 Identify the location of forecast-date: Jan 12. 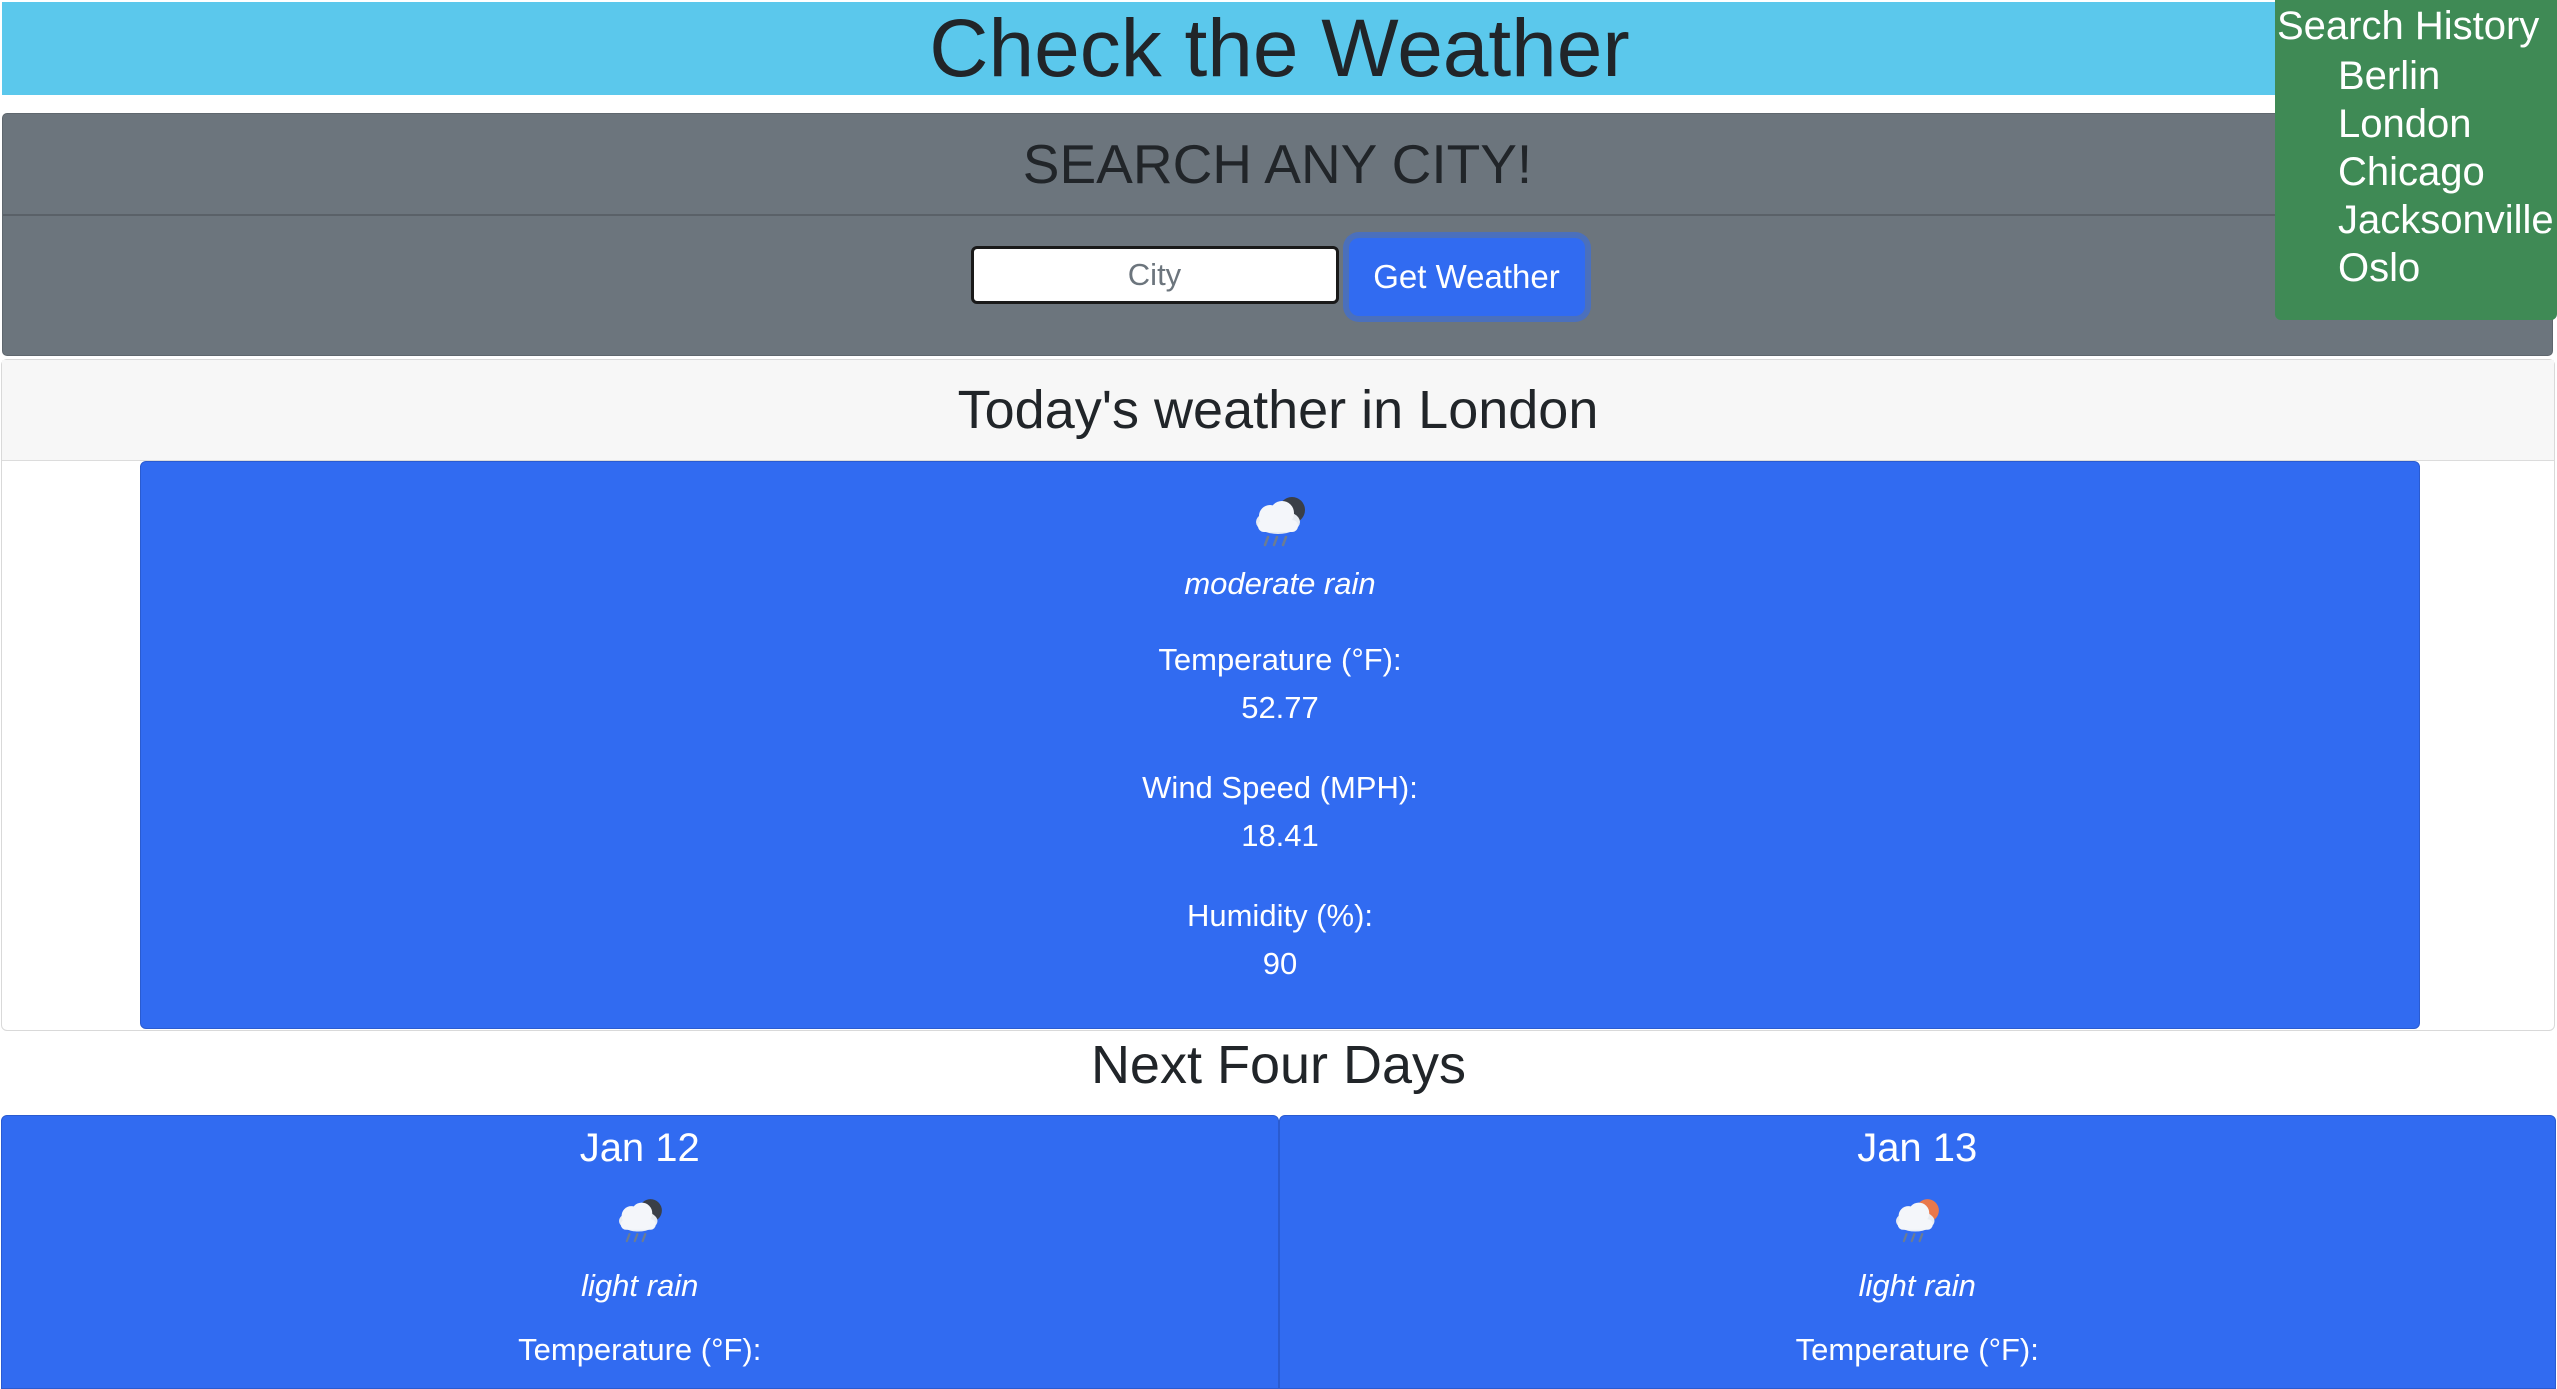
(639, 1148).